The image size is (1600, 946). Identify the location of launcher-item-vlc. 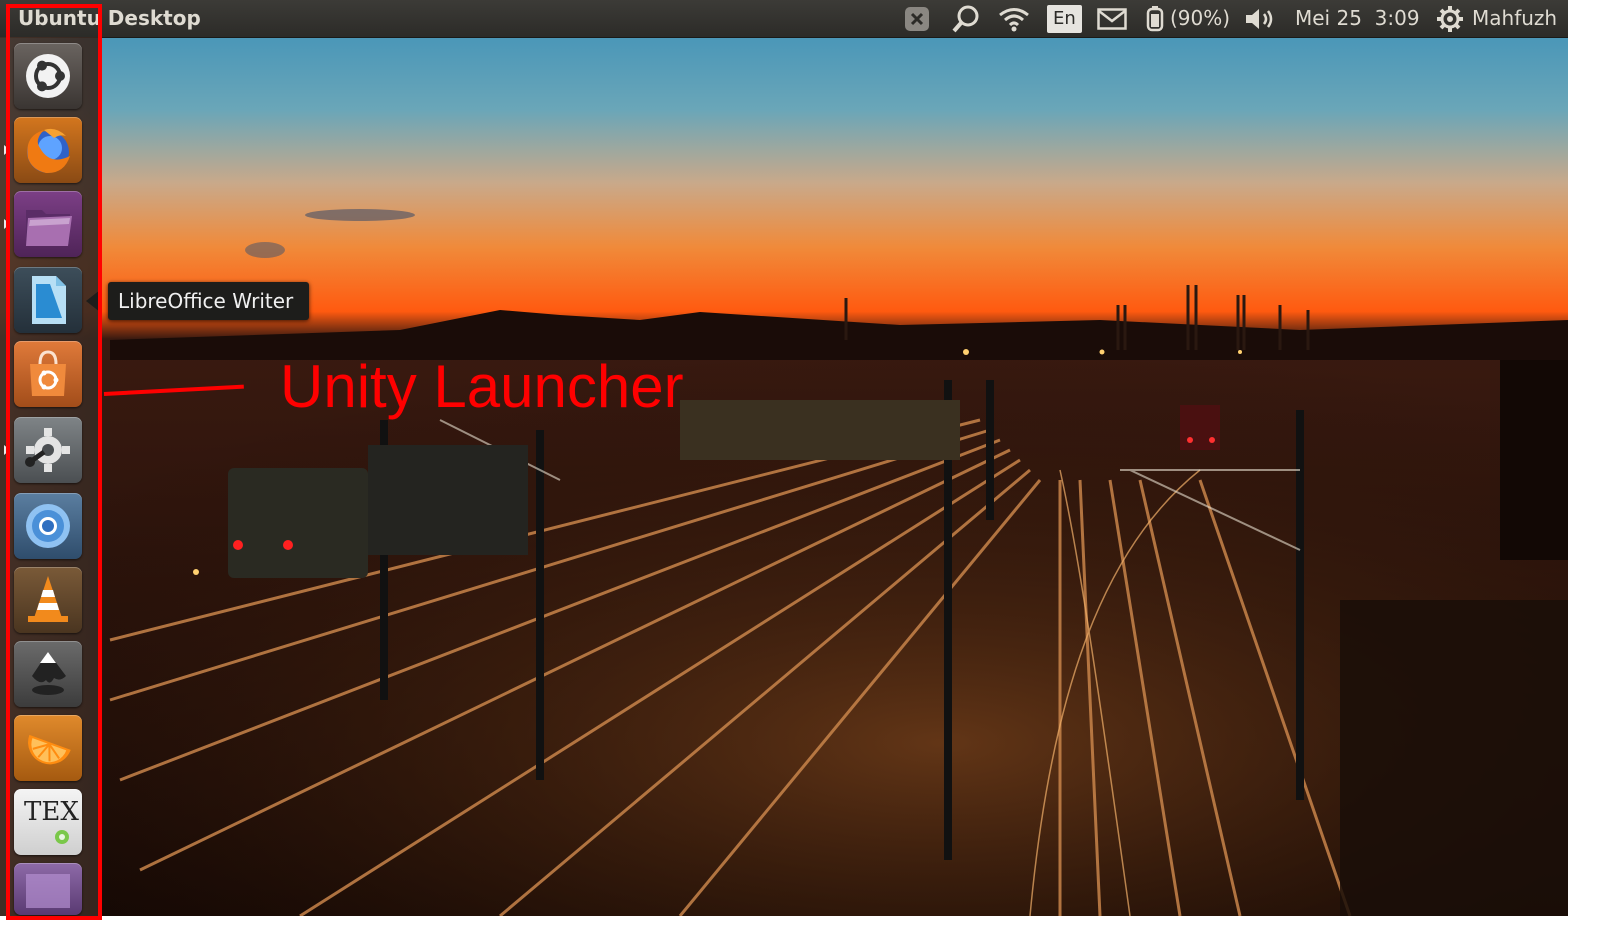
(48, 600).